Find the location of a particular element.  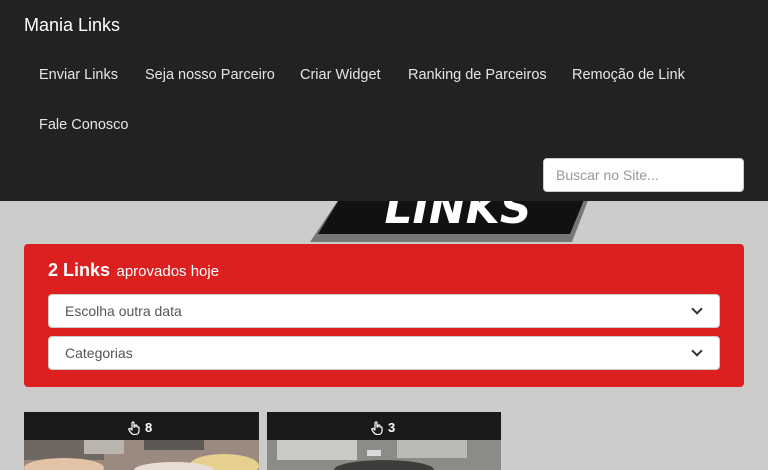

nav-criar-widget: Criar Widget is located at coordinates (340, 75).